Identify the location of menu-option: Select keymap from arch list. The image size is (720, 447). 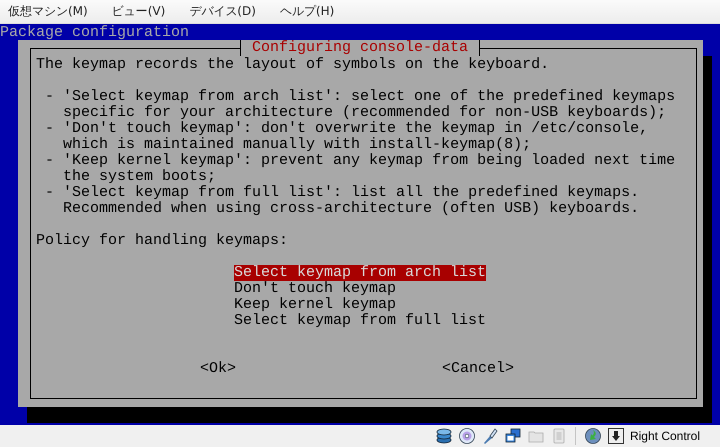
(360, 273).